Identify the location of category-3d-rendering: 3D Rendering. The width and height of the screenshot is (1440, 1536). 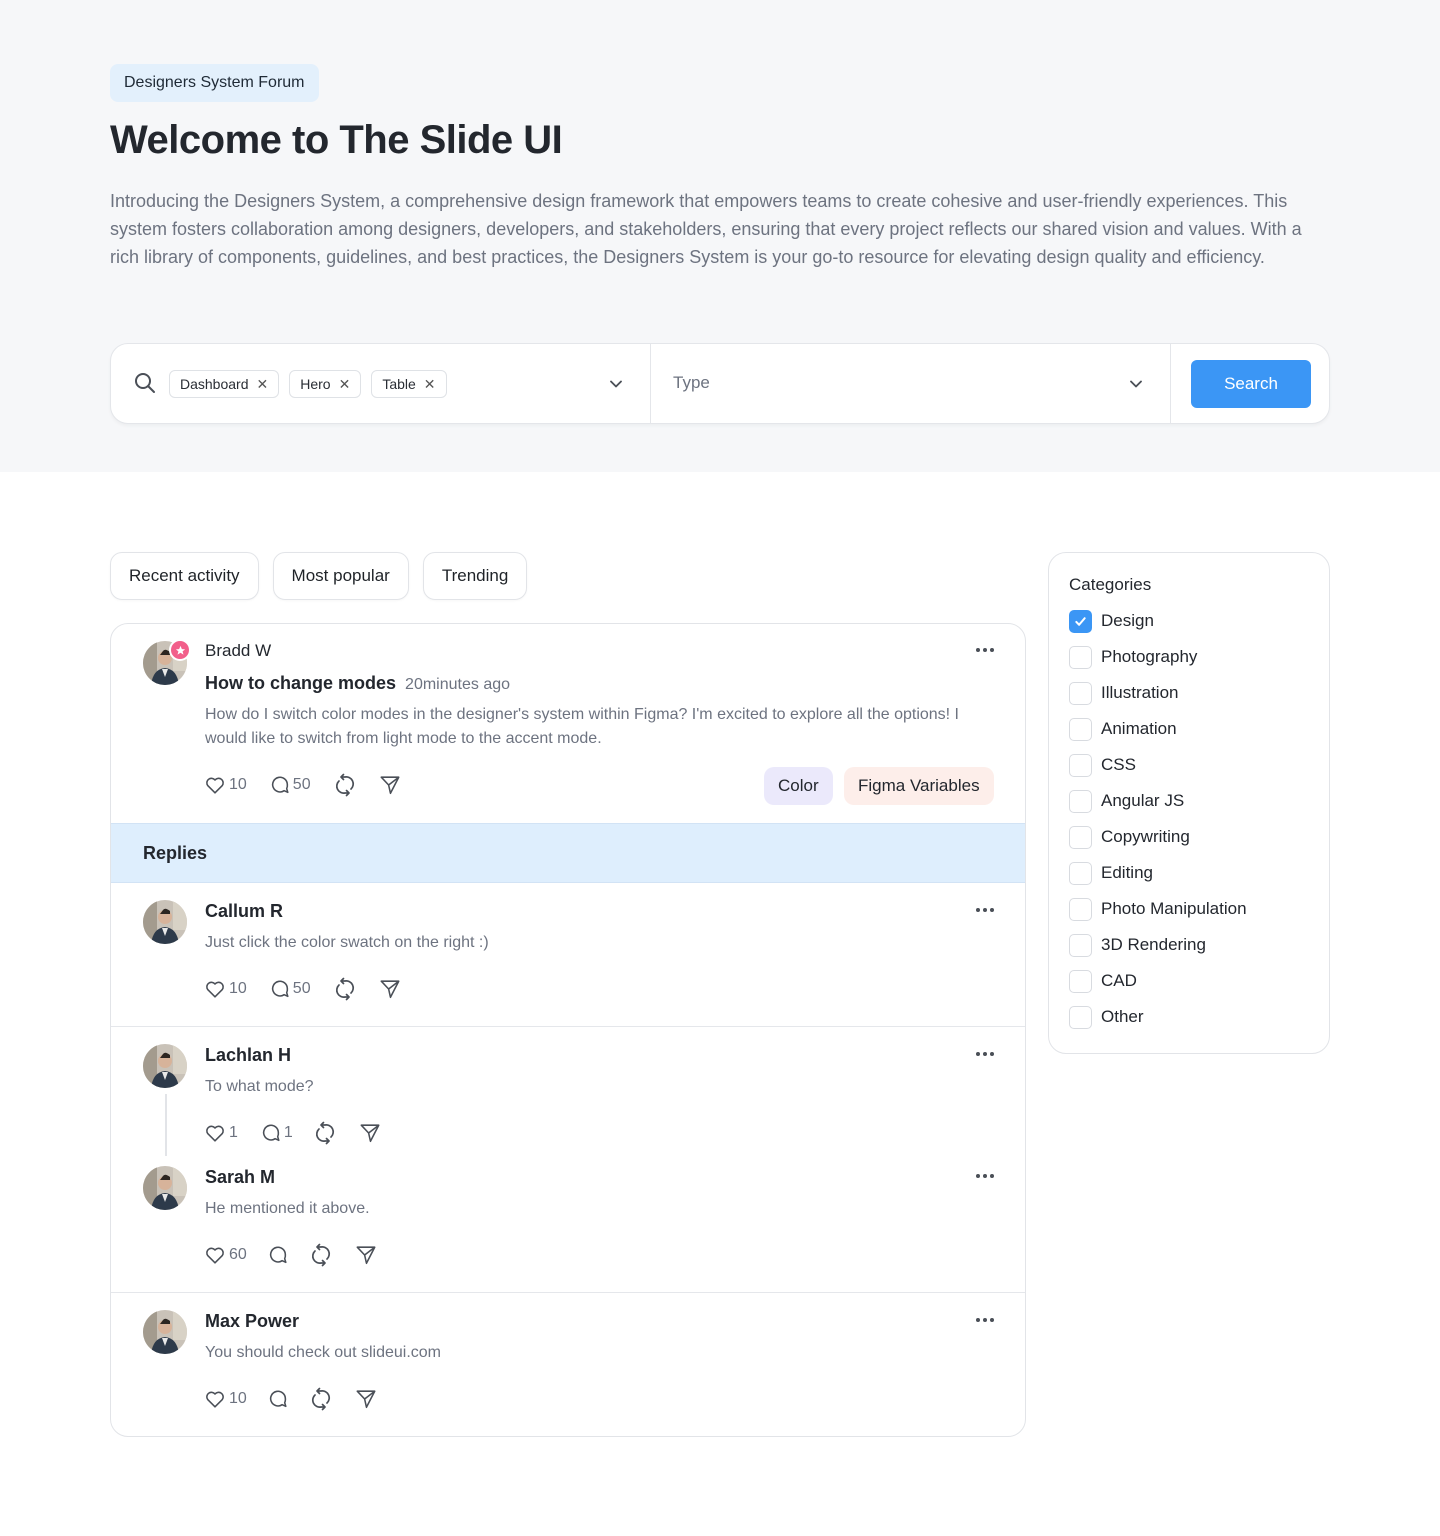
(1137, 945).